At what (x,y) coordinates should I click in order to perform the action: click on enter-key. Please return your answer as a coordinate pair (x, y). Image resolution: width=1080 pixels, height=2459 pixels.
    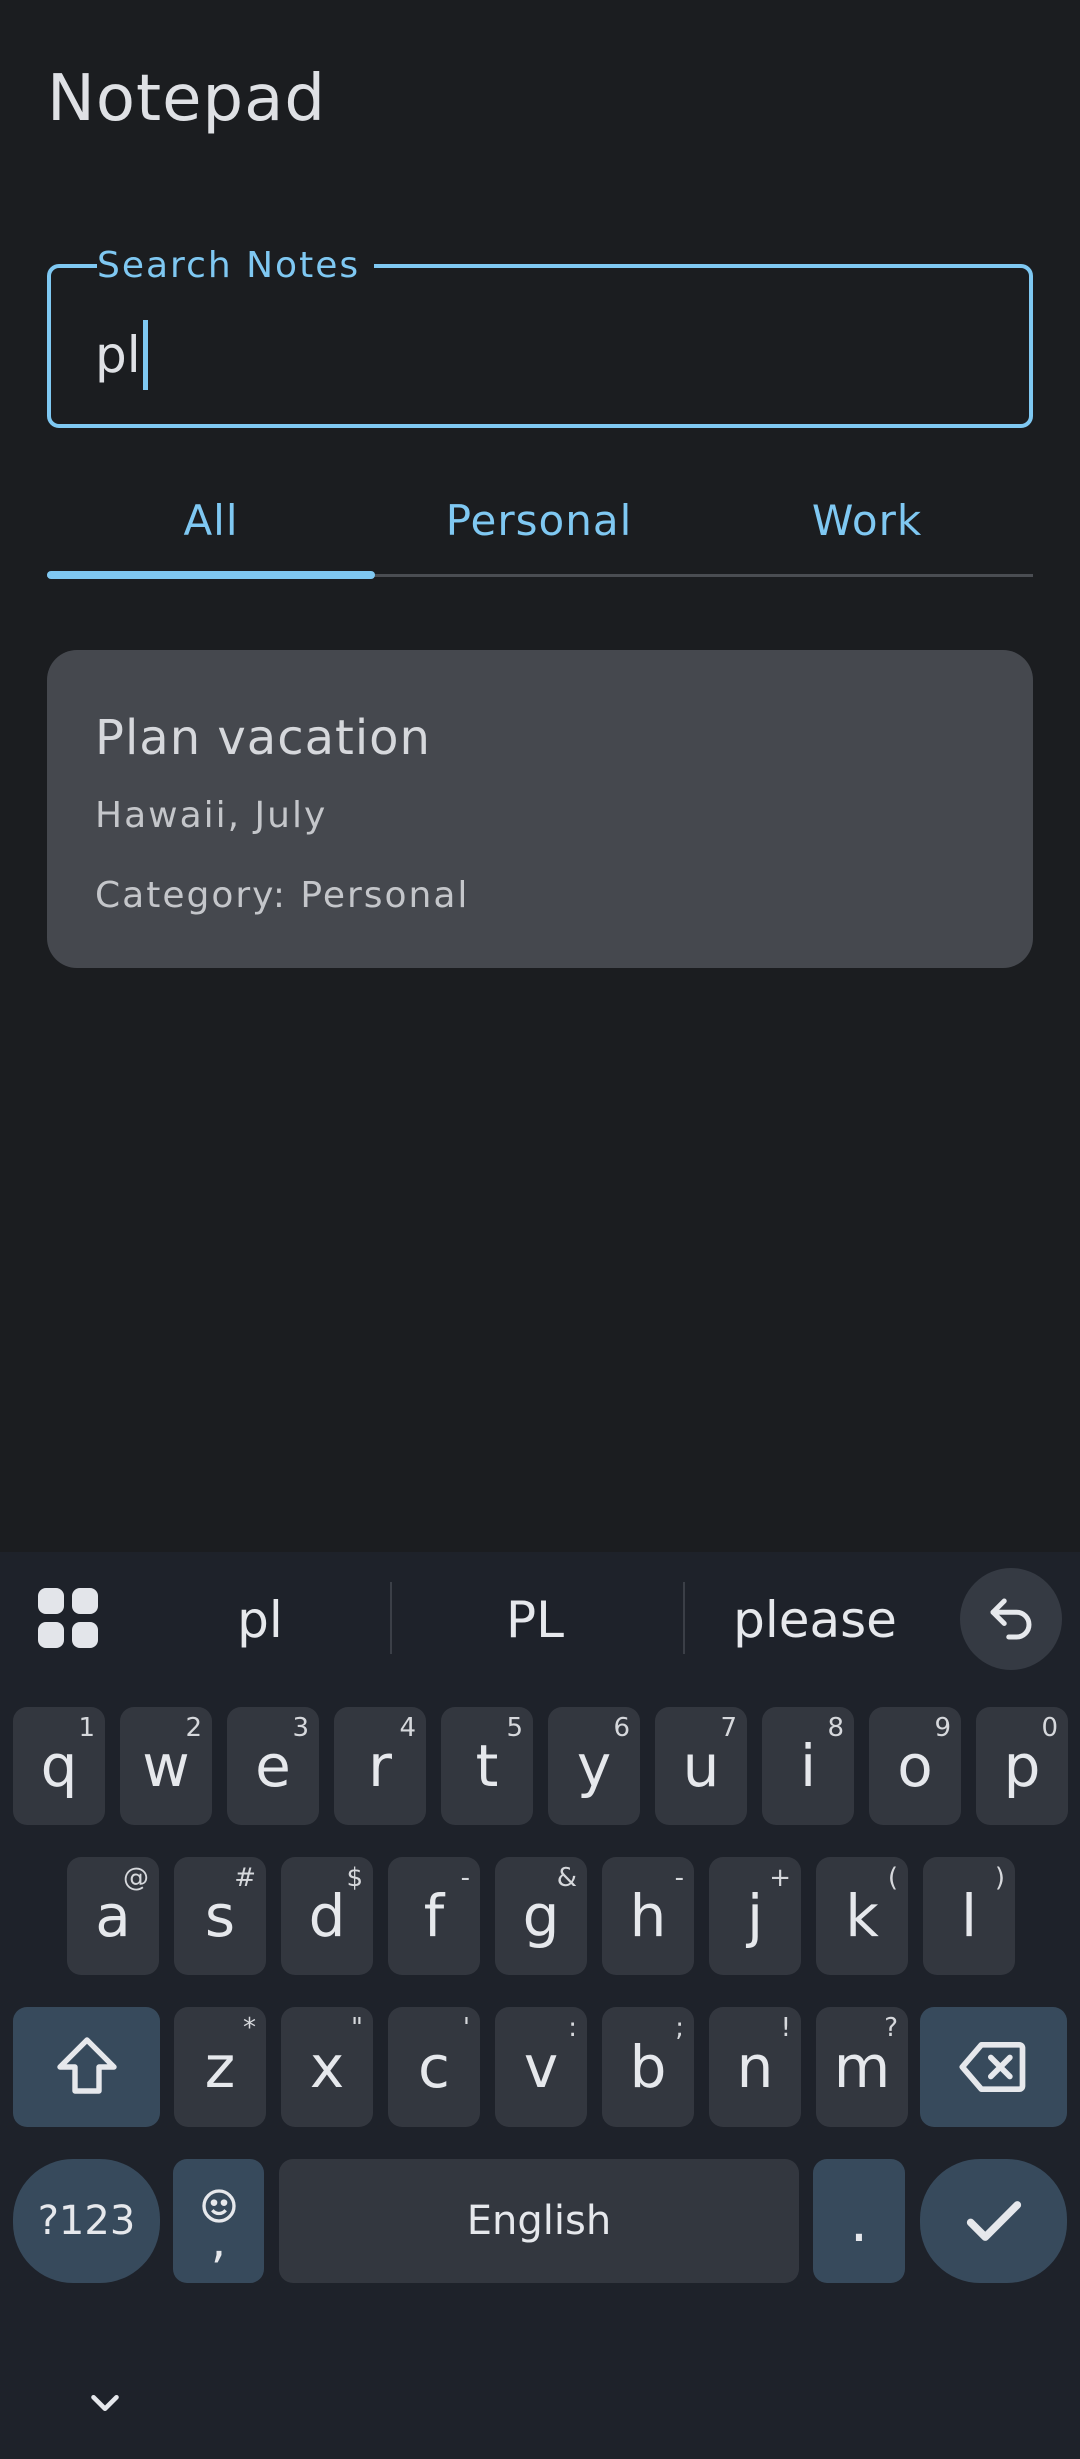
    Looking at the image, I should click on (993, 2221).